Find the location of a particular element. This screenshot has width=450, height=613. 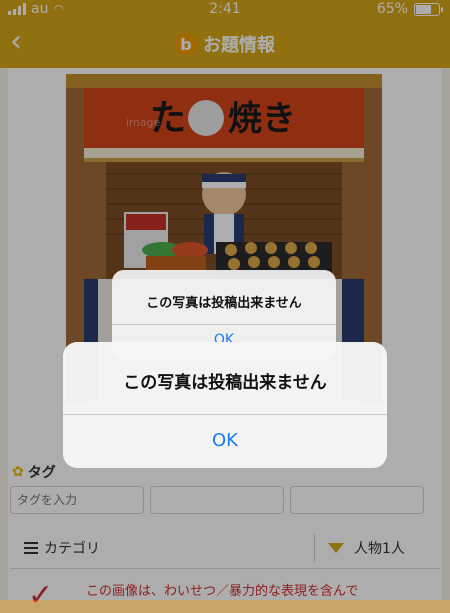

alert-behind-separator is located at coordinates (224, 324).